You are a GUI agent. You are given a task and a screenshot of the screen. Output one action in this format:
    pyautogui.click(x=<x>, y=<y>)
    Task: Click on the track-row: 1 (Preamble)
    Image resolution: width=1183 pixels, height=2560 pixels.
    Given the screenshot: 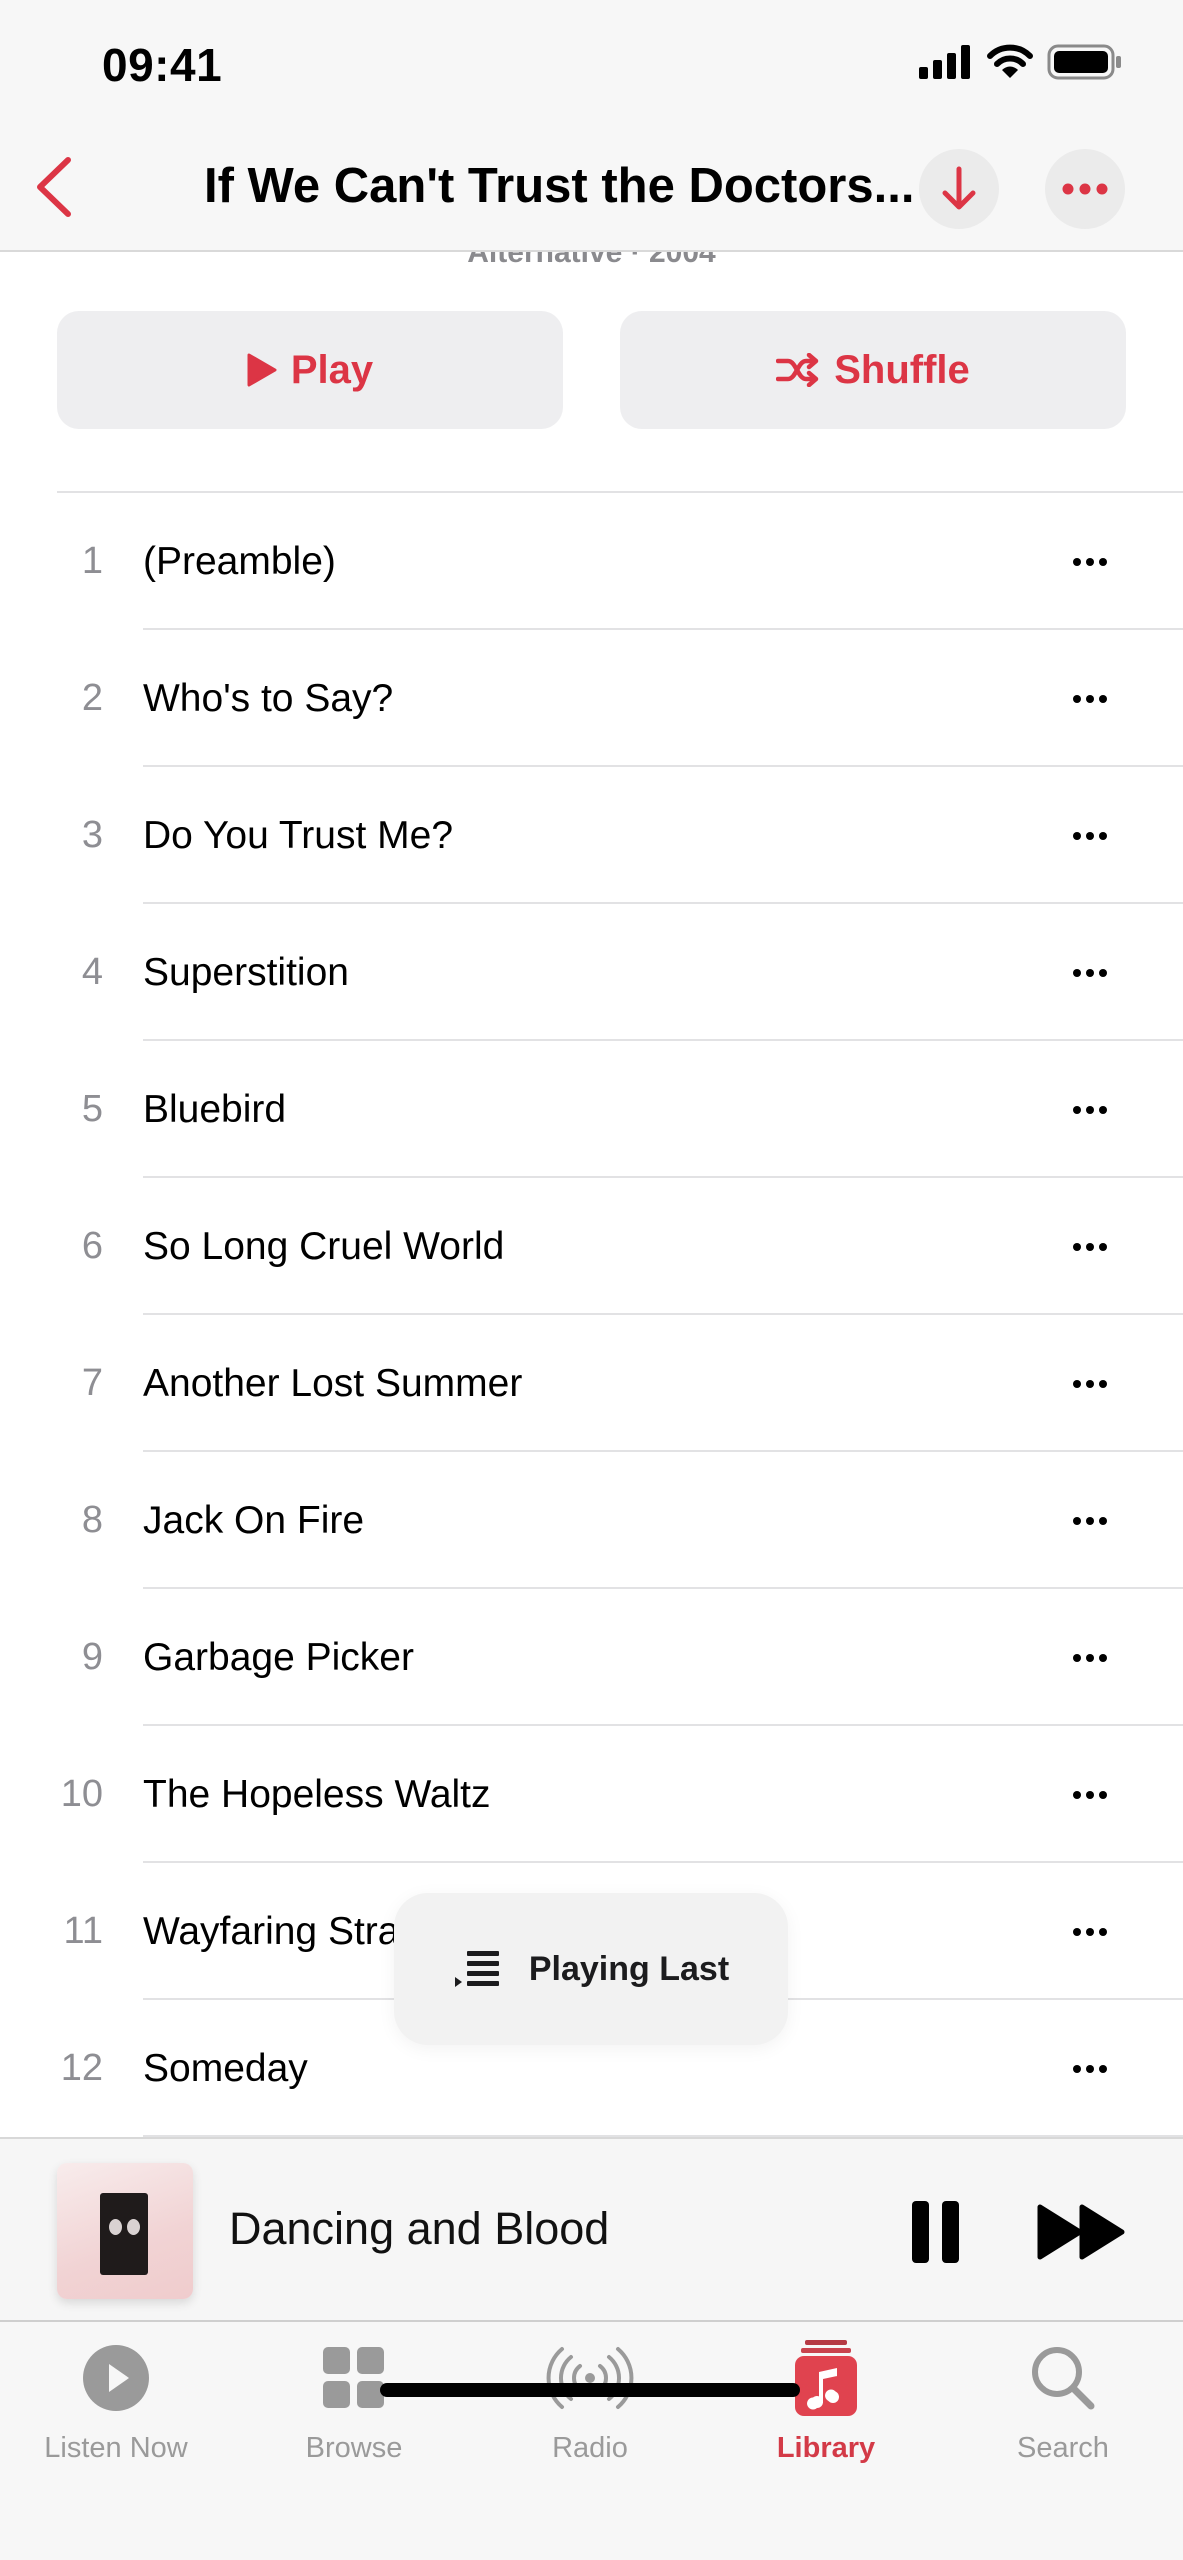 What is the action you would take?
    pyautogui.click(x=591, y=561)
    